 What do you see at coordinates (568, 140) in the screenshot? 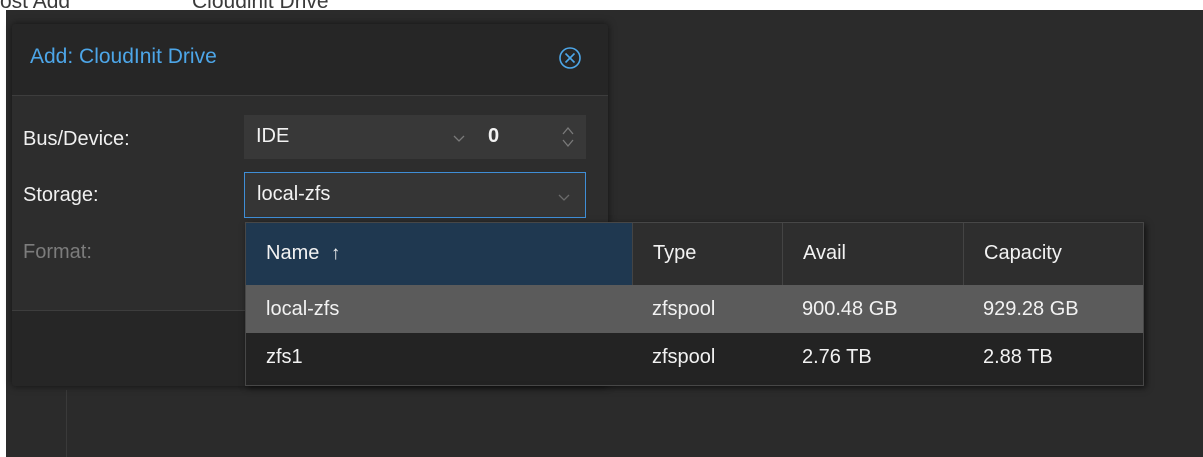
I see `spinner-arrows-icon` at bounding box center [568, 140].